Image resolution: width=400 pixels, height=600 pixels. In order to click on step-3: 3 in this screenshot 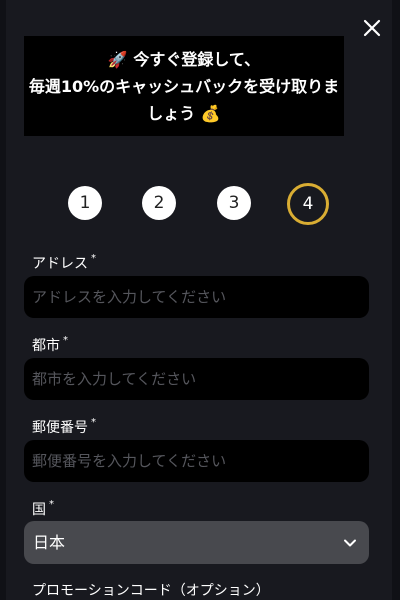, I will do `click(234, 203)`.